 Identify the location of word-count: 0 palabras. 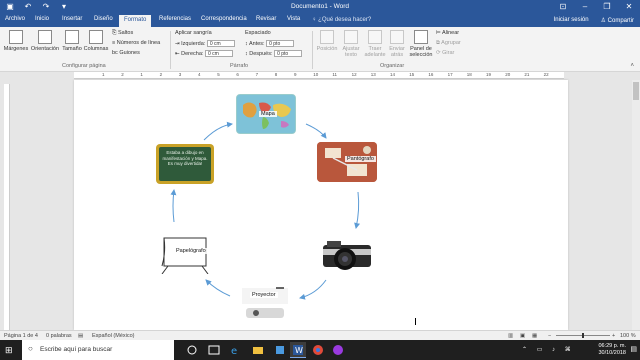
(59, 336).